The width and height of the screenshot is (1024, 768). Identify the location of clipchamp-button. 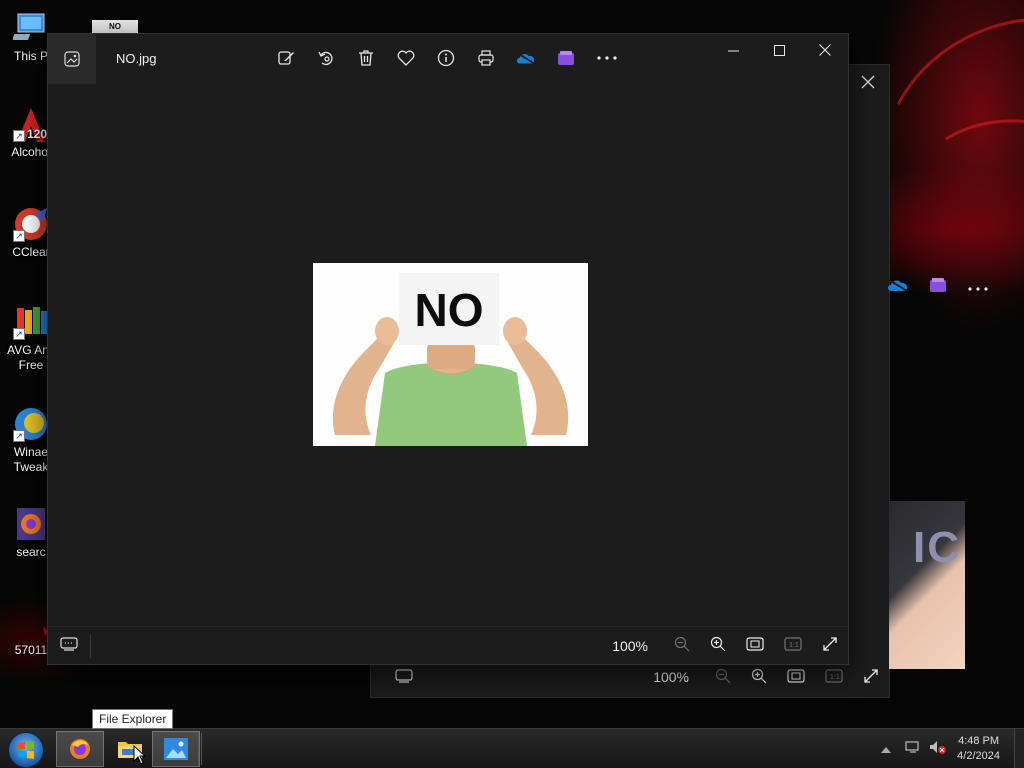
(566, 58).